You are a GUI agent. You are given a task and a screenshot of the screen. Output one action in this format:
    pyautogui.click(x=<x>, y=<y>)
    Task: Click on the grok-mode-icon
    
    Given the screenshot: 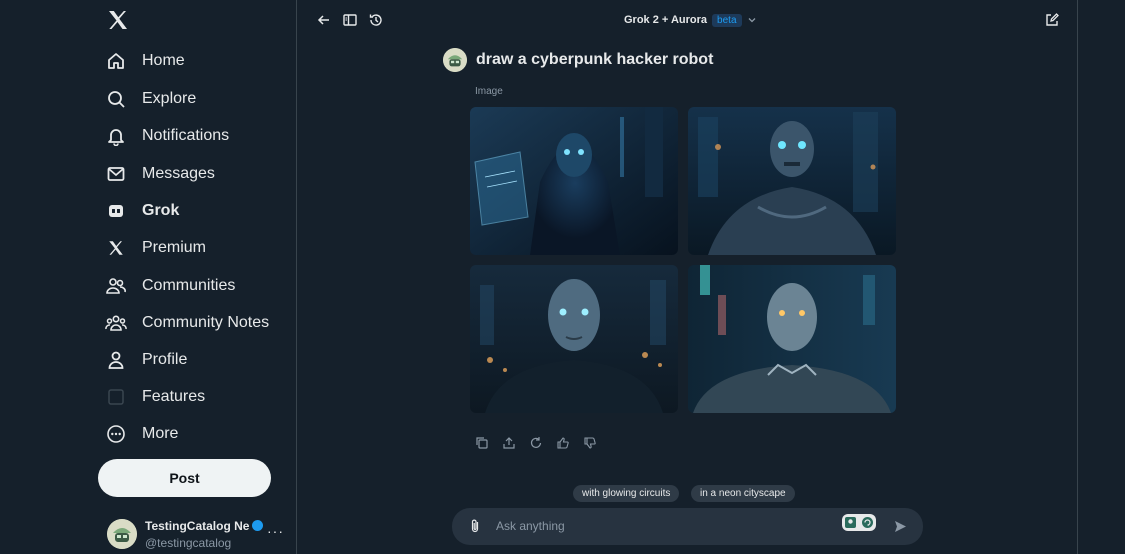 What is the action you would take?
    pyautogui.click(x=859, y=522)
    